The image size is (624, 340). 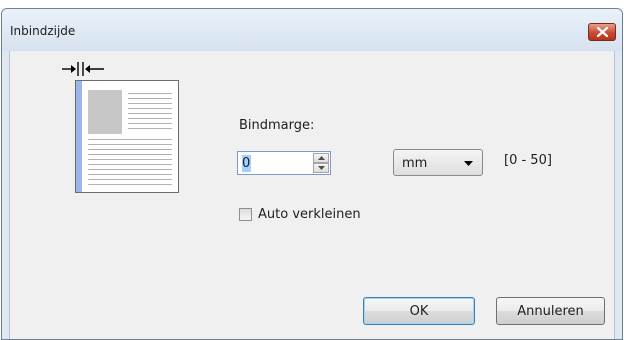 I want to click on unit-select-value: mm, so click(x=415, y=163).